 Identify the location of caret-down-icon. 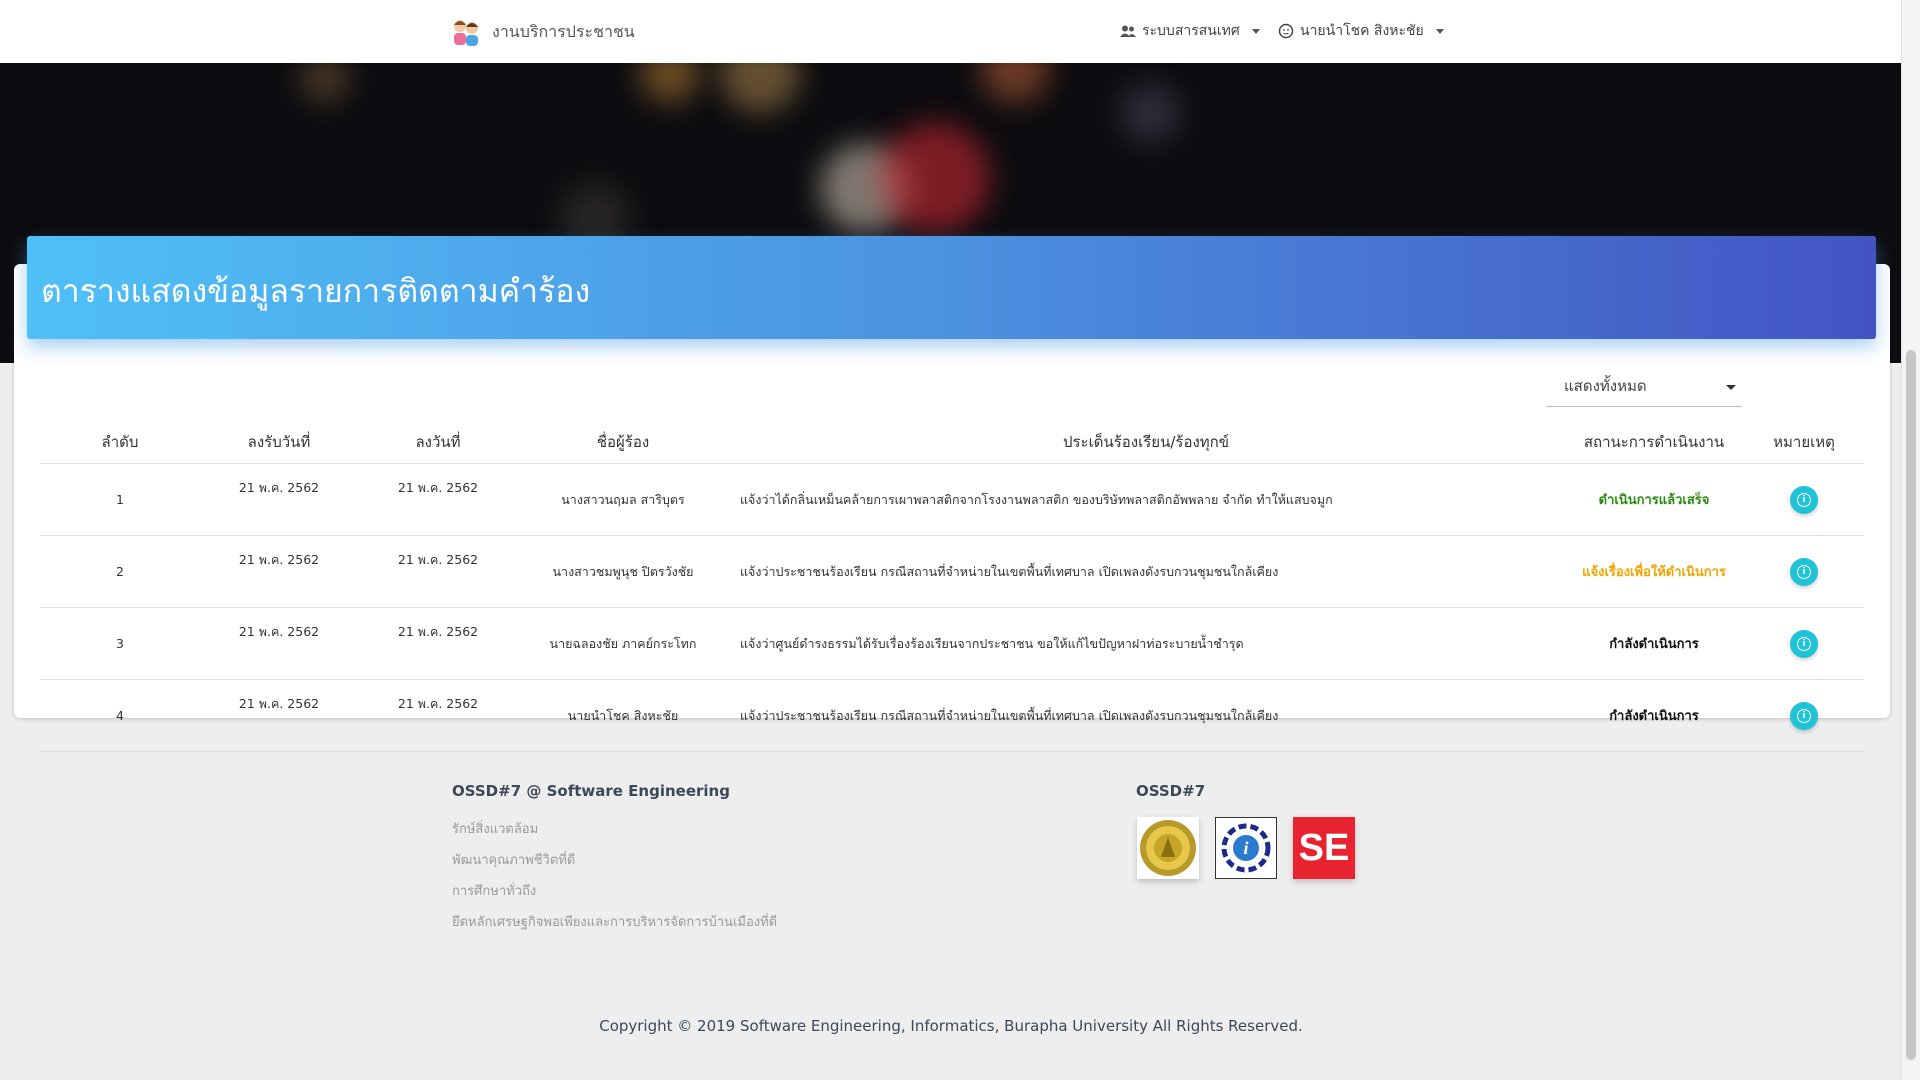
(1731, 387).